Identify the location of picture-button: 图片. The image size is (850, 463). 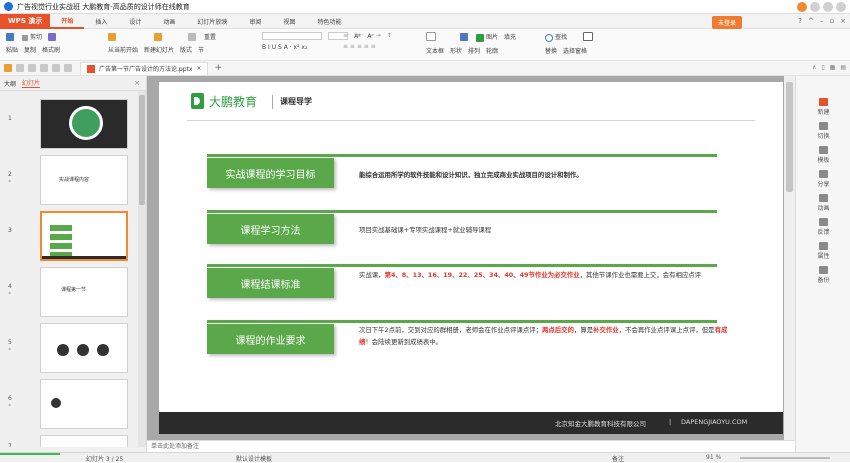
(487, 37).